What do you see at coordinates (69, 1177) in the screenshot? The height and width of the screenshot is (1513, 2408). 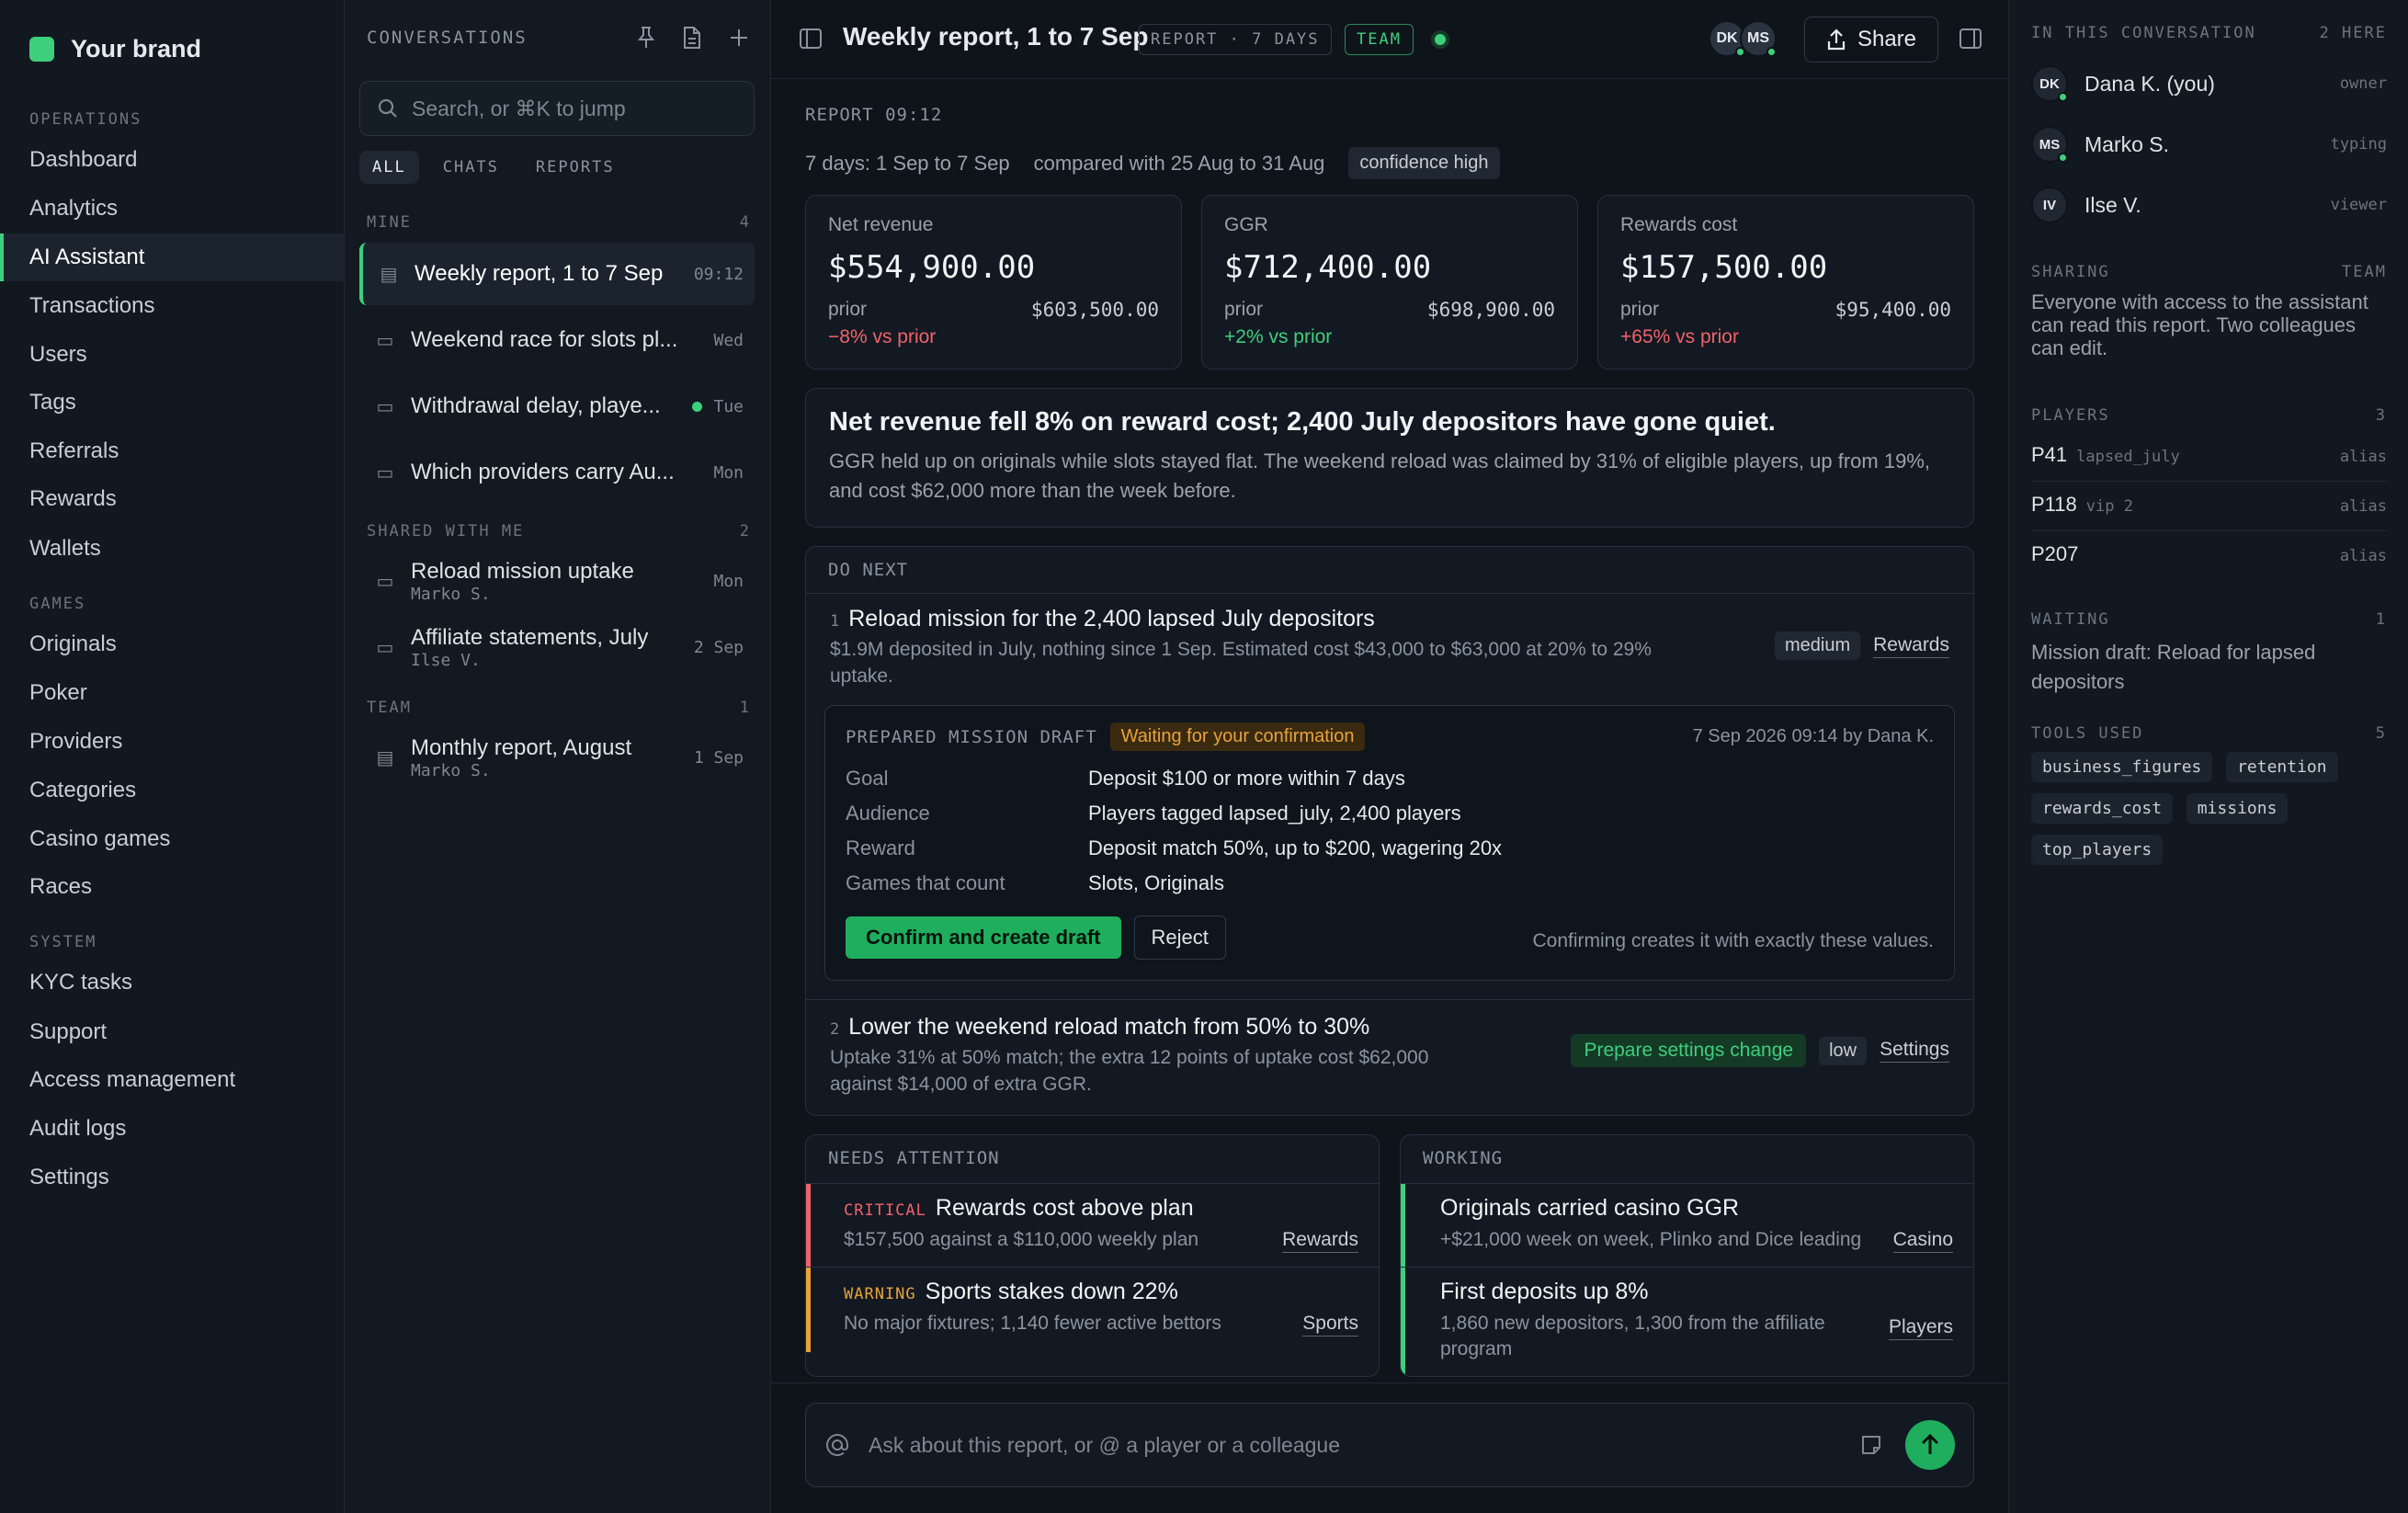 I see `nav-item-settings: Settings` at bounding box center [69, 1177].